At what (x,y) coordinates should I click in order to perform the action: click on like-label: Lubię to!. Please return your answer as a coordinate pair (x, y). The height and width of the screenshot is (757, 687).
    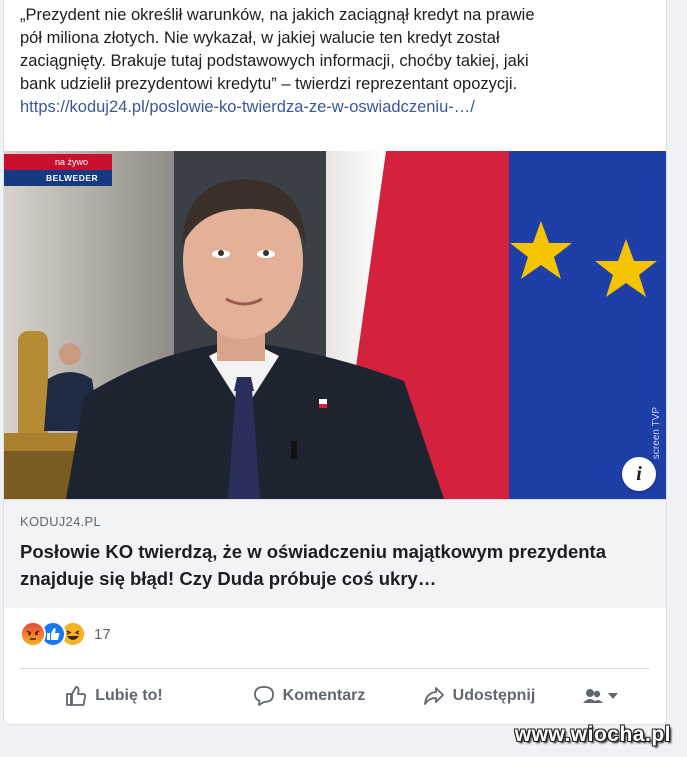
    Looking at the image, I should click on (129, 695).